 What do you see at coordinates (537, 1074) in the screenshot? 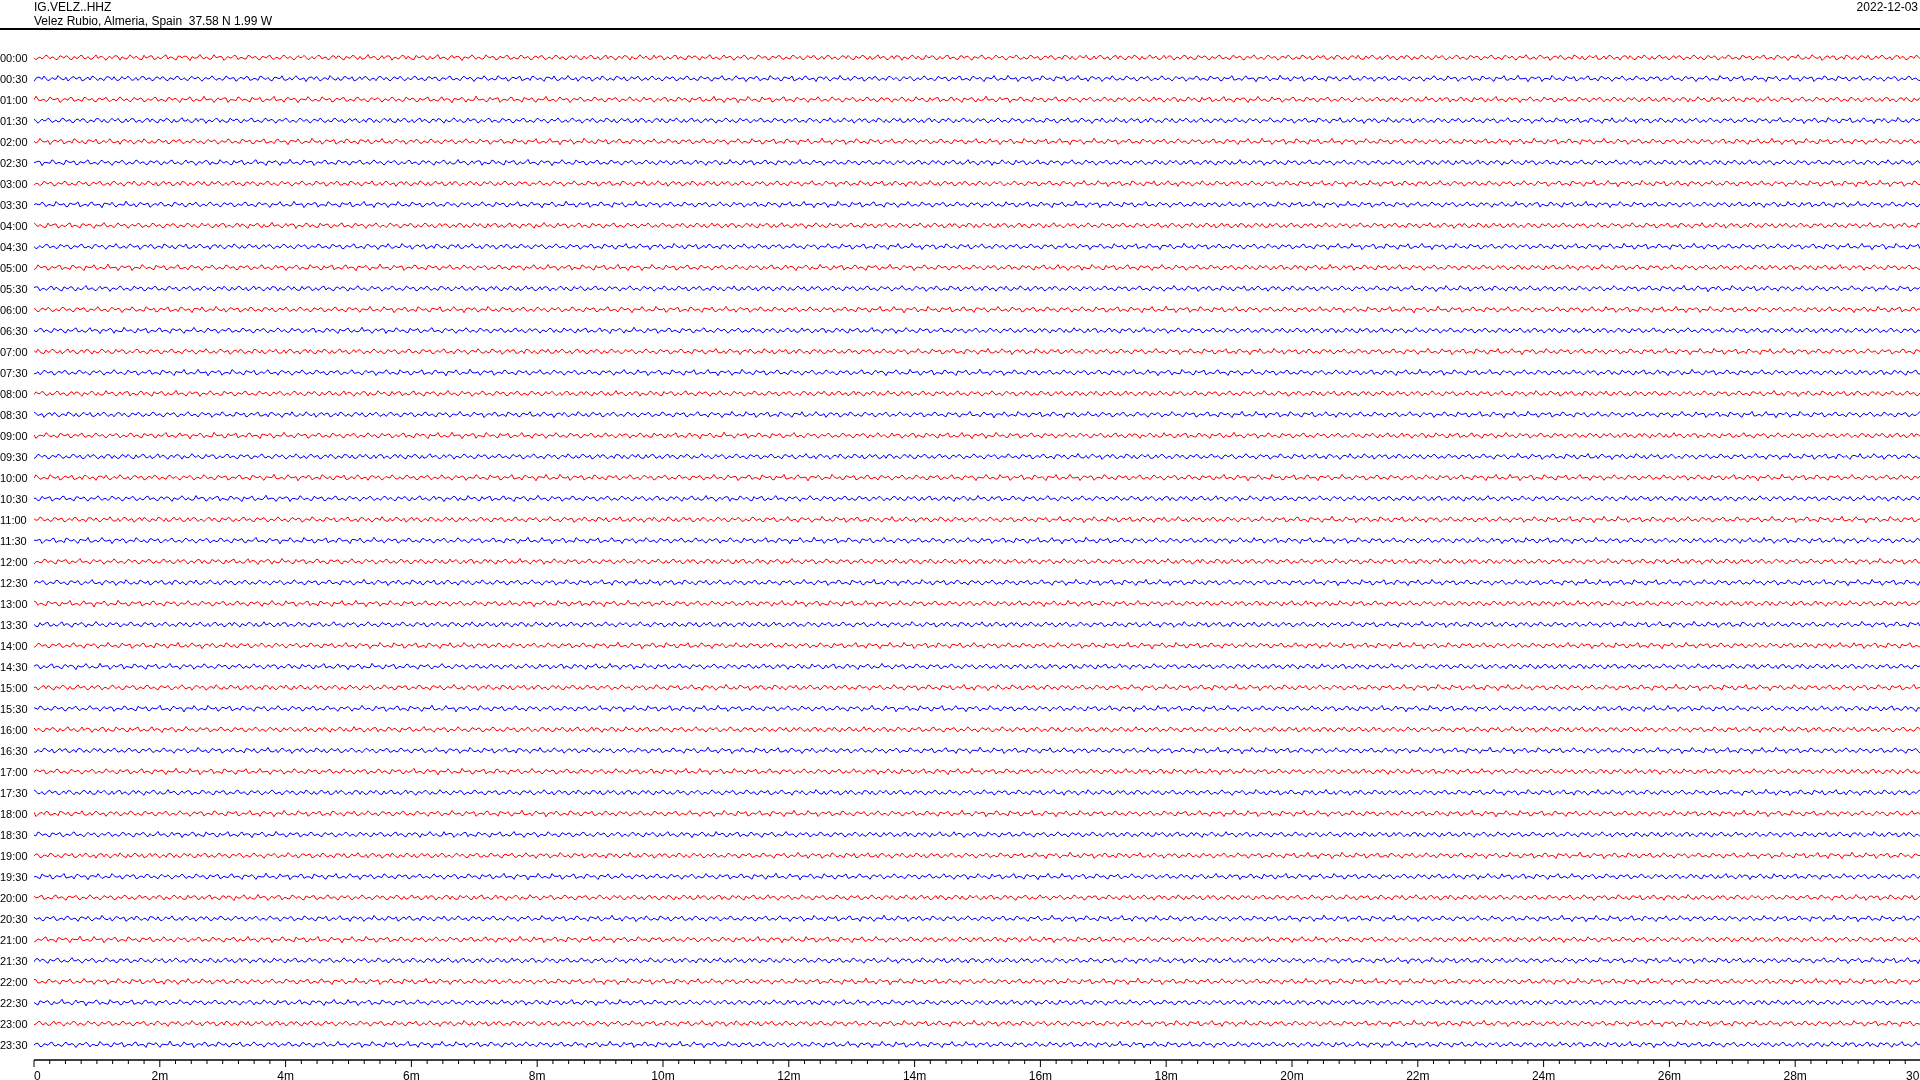
I see `axis-tick-label: 8m` at bounding box center [537, 1074].